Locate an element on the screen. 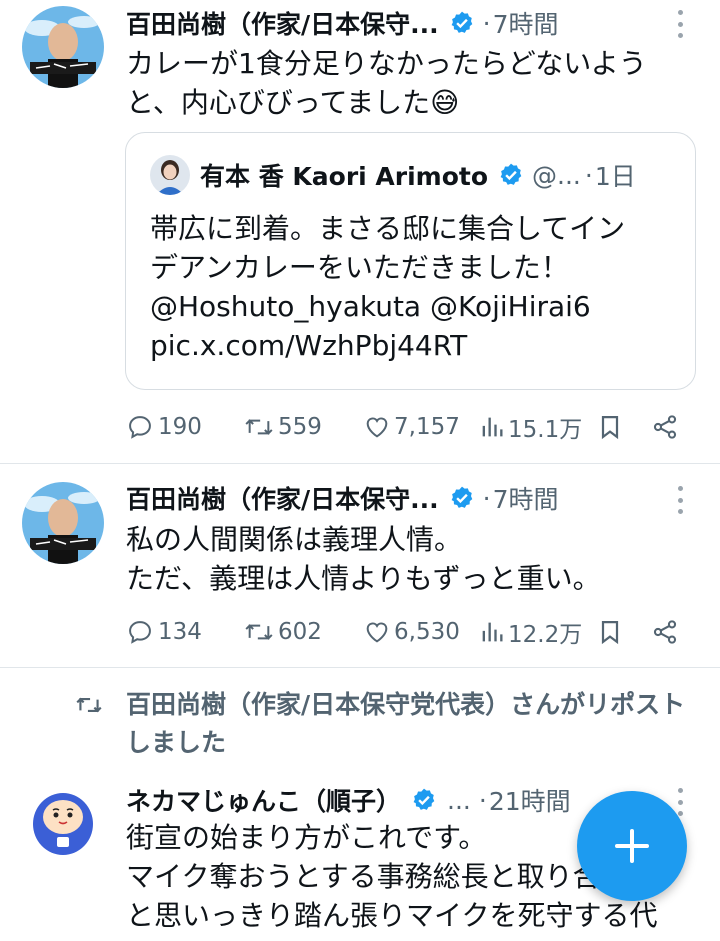 Image resolution: width=720 pixels, height=941 pixels. repost-button: 559 is located at coordinates (282, 427).